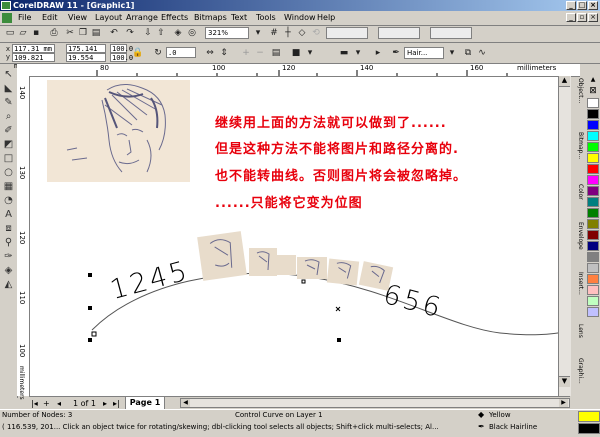 The image size is (600, 437). What do you see at coordinates (108, 18) in the screenshot?
I see `menu-layout: Layout` at bounding box center [108, 18].